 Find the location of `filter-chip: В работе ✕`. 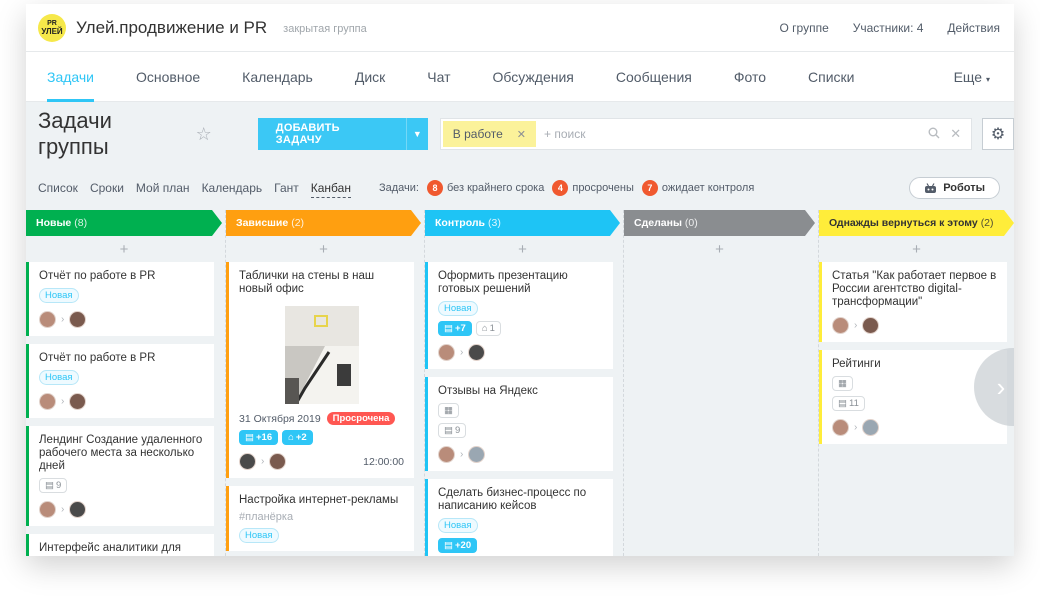

filter-chip: В работе ✕ is located at coordinates (489, 134).